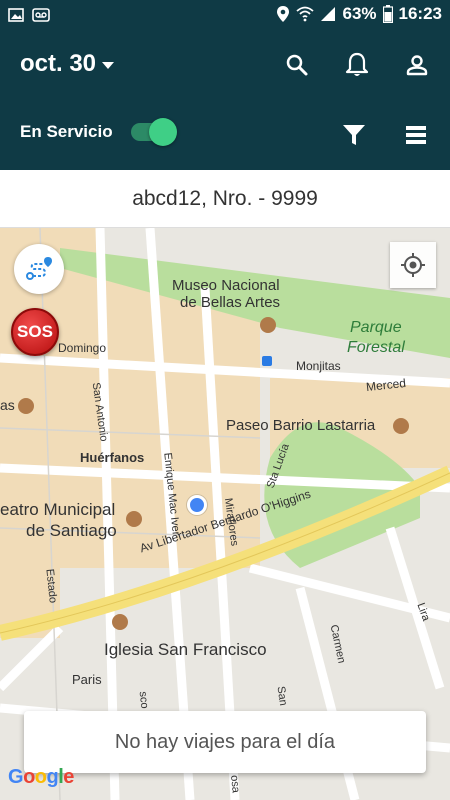 The width and height of the screenshot is (450, 800). I want to click on user-location-dot, so click(197, 505).